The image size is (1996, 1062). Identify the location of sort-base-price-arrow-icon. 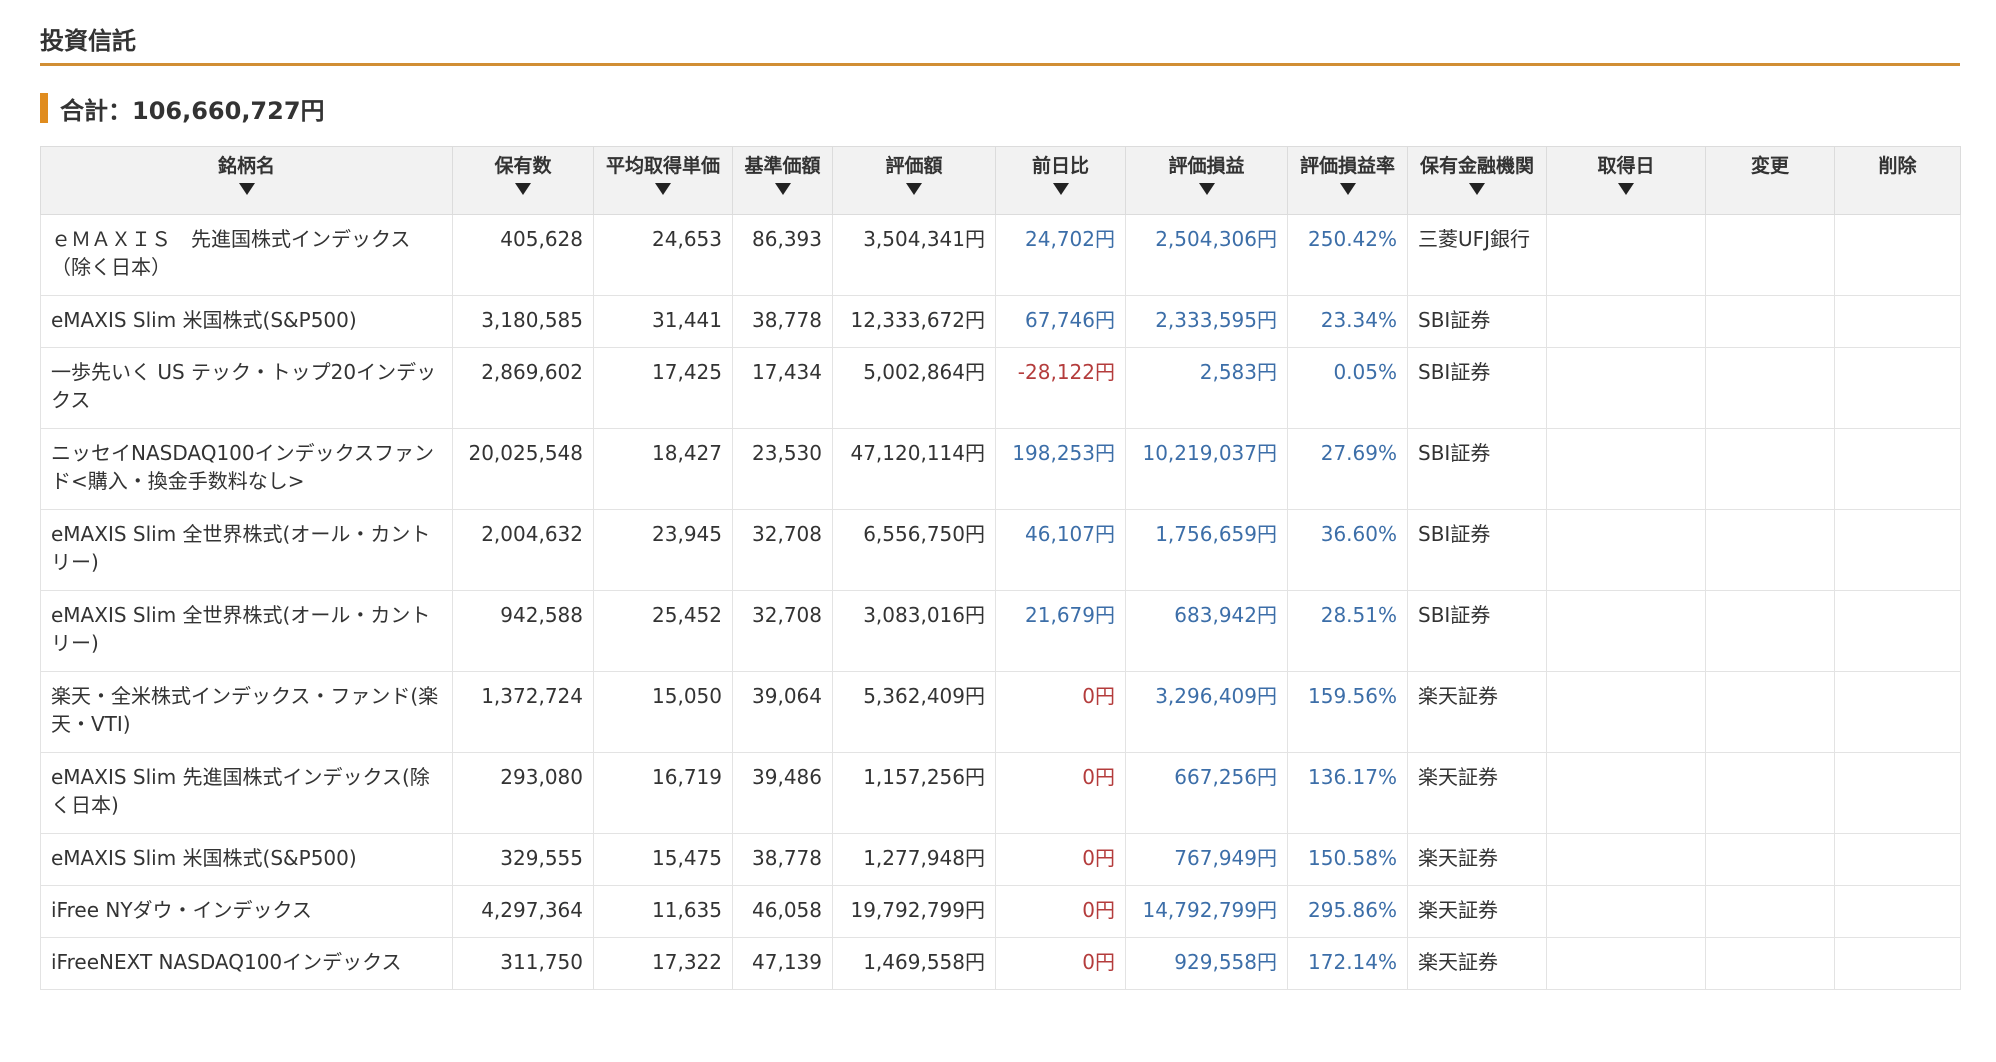
(782, 189).